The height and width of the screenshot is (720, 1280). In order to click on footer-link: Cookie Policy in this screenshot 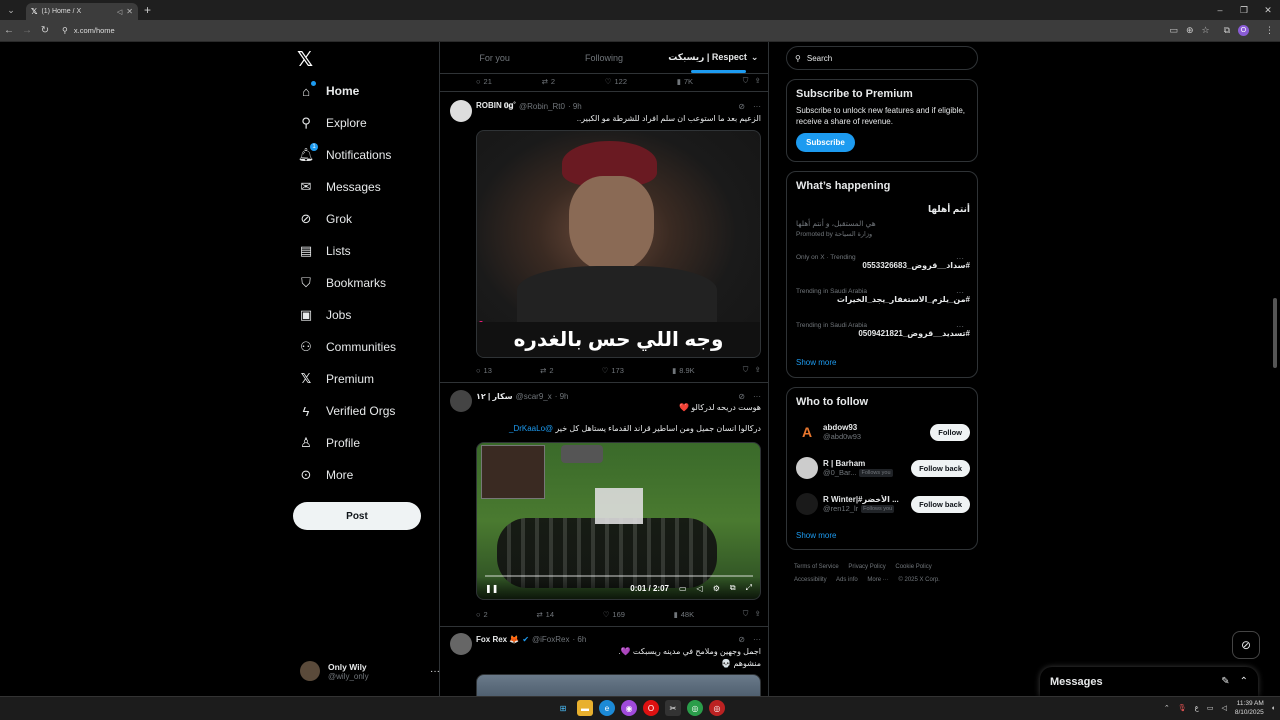, I will do `click(913, 567)`.